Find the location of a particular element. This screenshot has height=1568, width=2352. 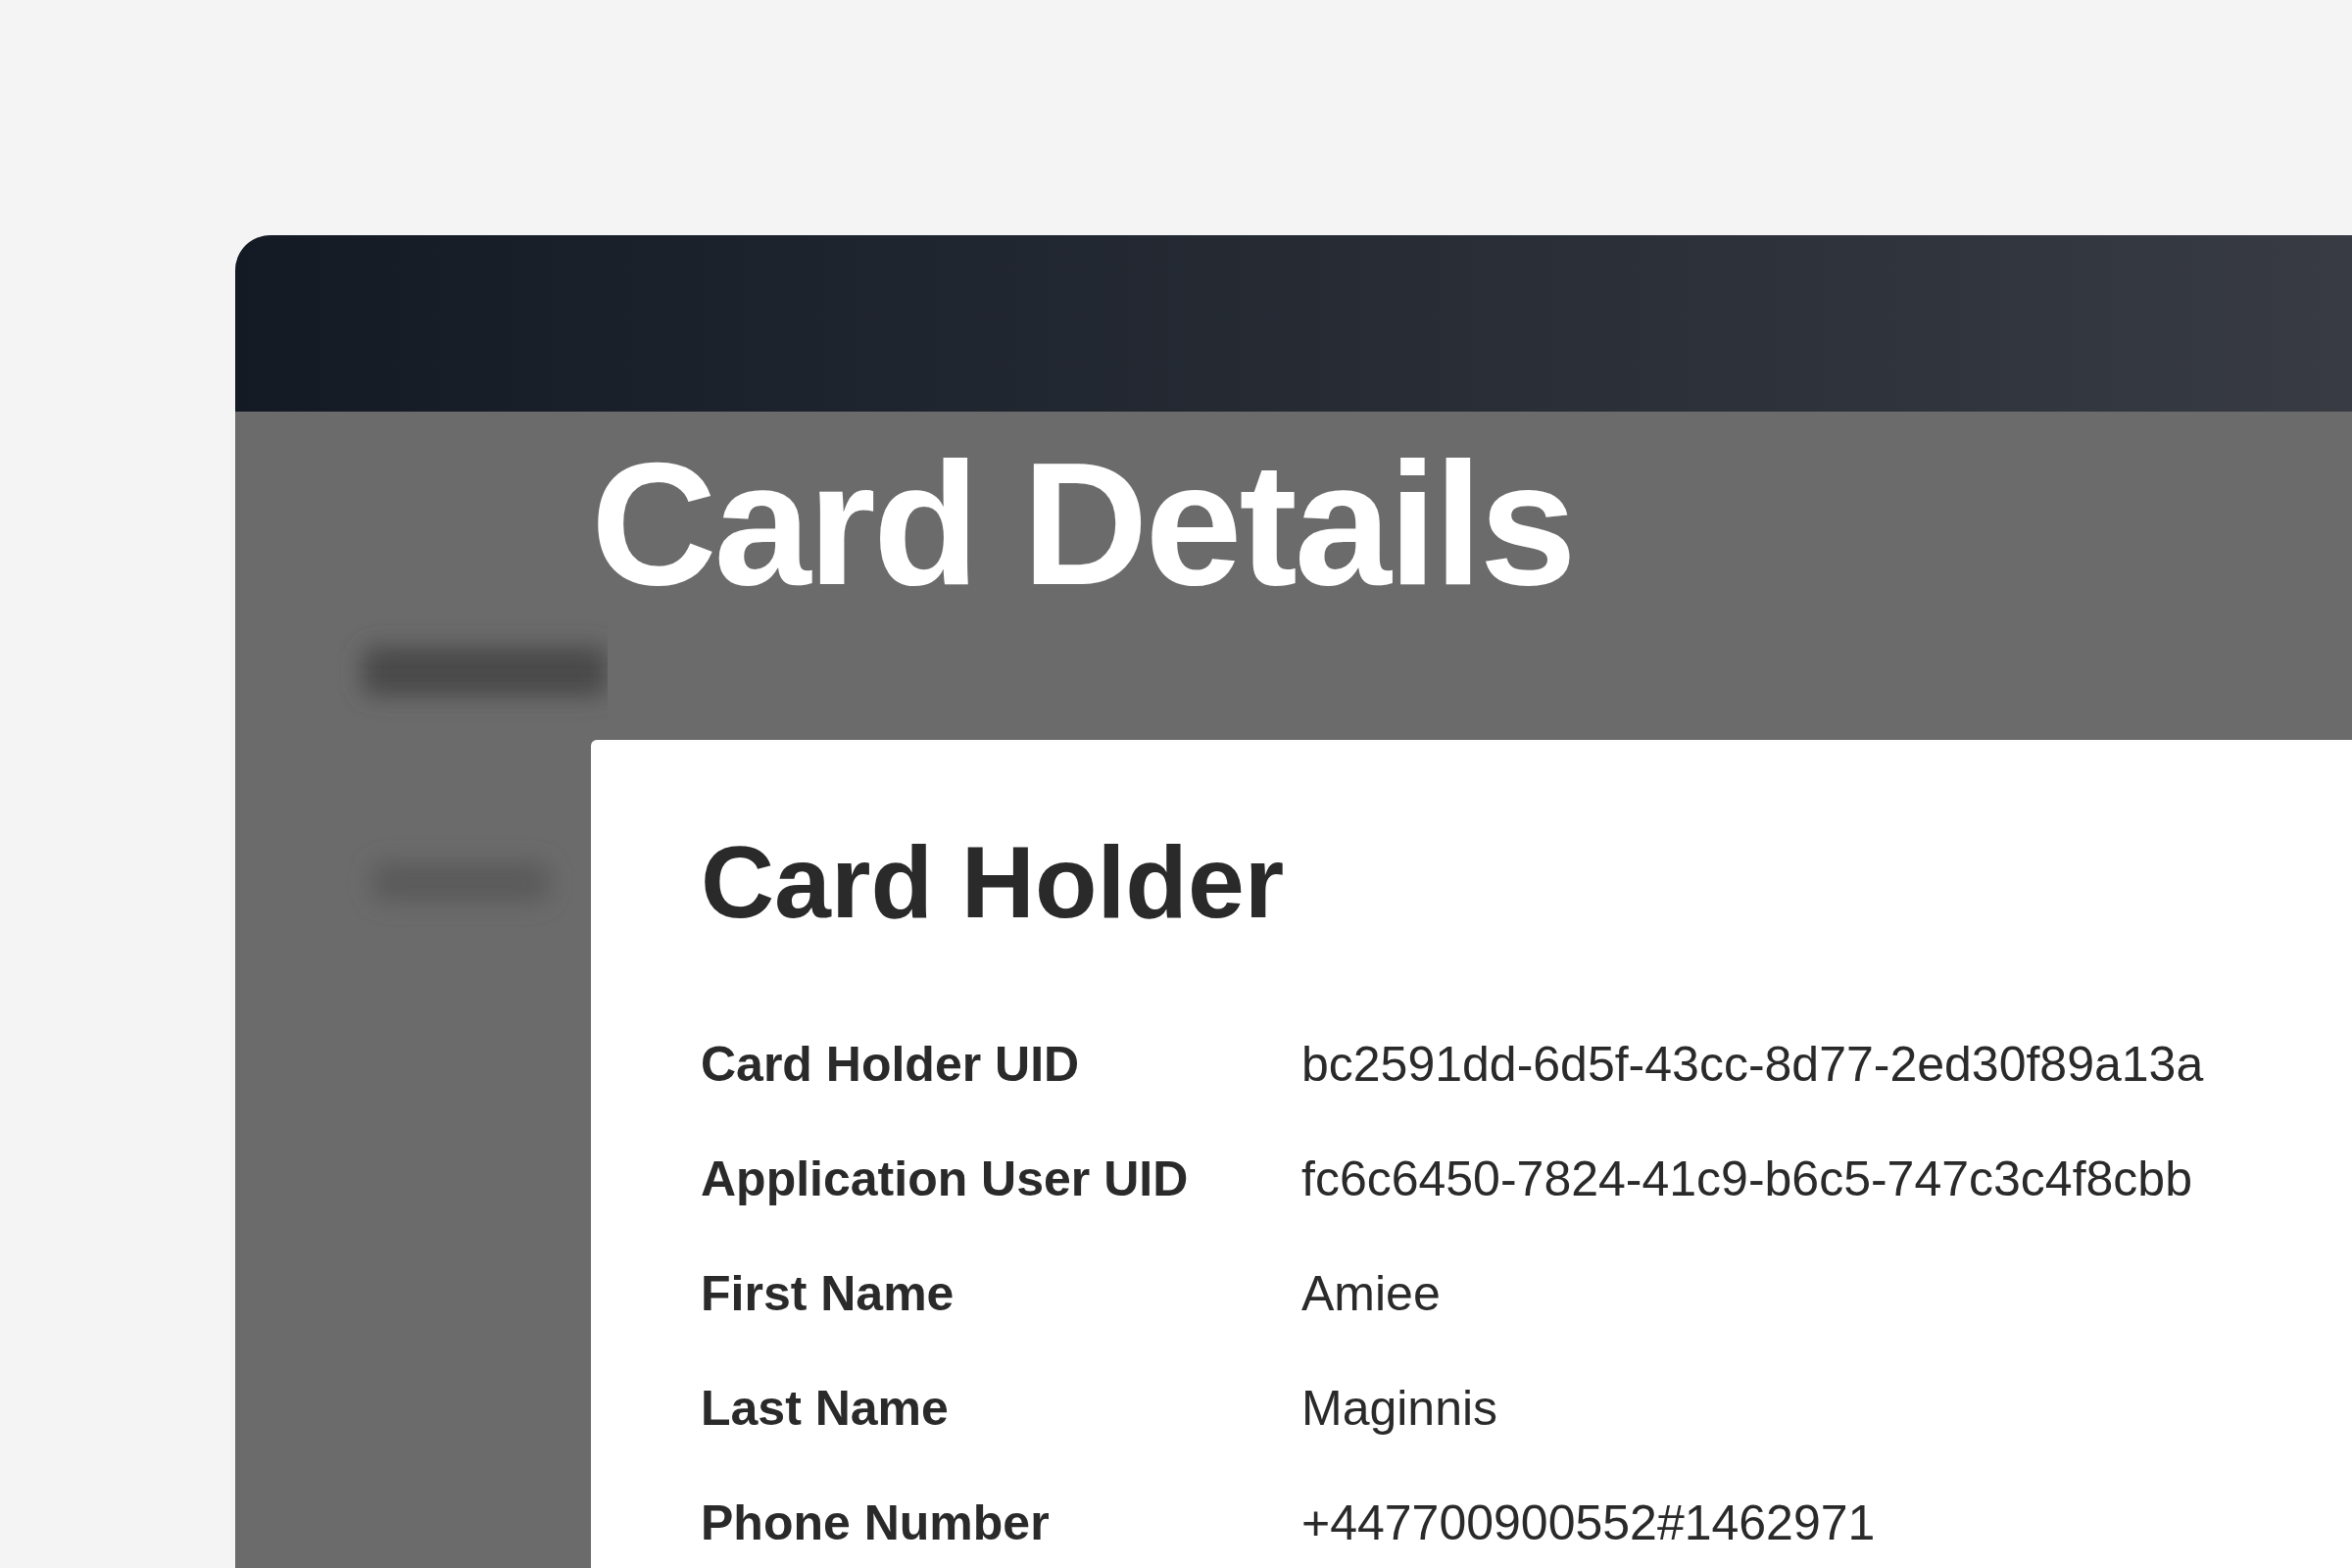

page-title: Card Details is located at coordinates (1083, 524).